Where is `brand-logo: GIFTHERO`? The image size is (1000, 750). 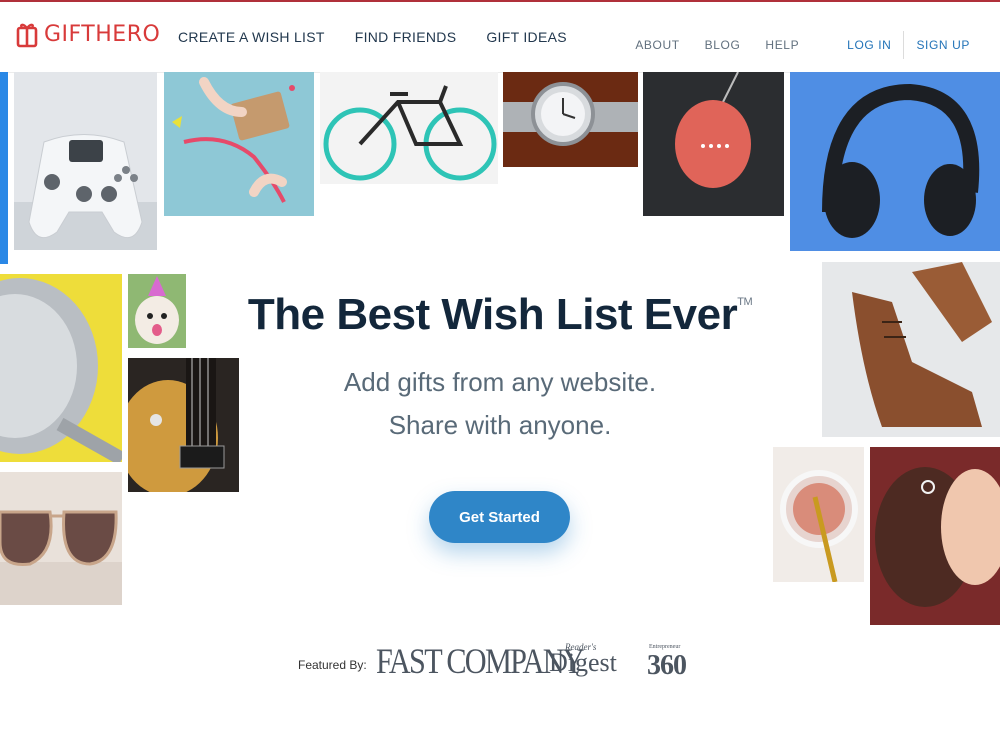
brand-logo: GIFTHERO is located at coordinates (88, 34).